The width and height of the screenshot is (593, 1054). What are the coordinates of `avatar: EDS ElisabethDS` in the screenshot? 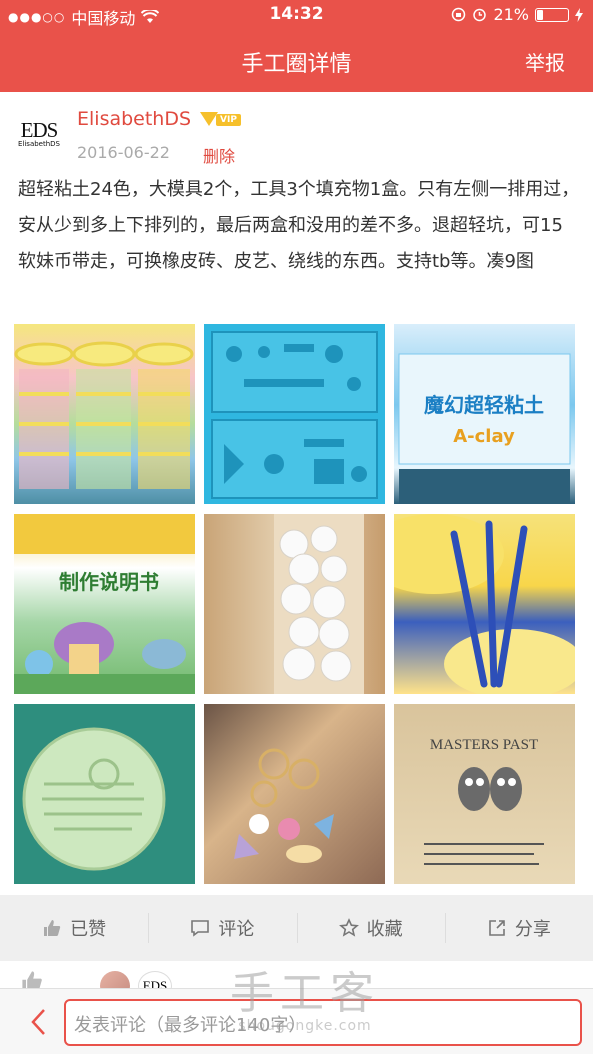 It's located at (39, 135).